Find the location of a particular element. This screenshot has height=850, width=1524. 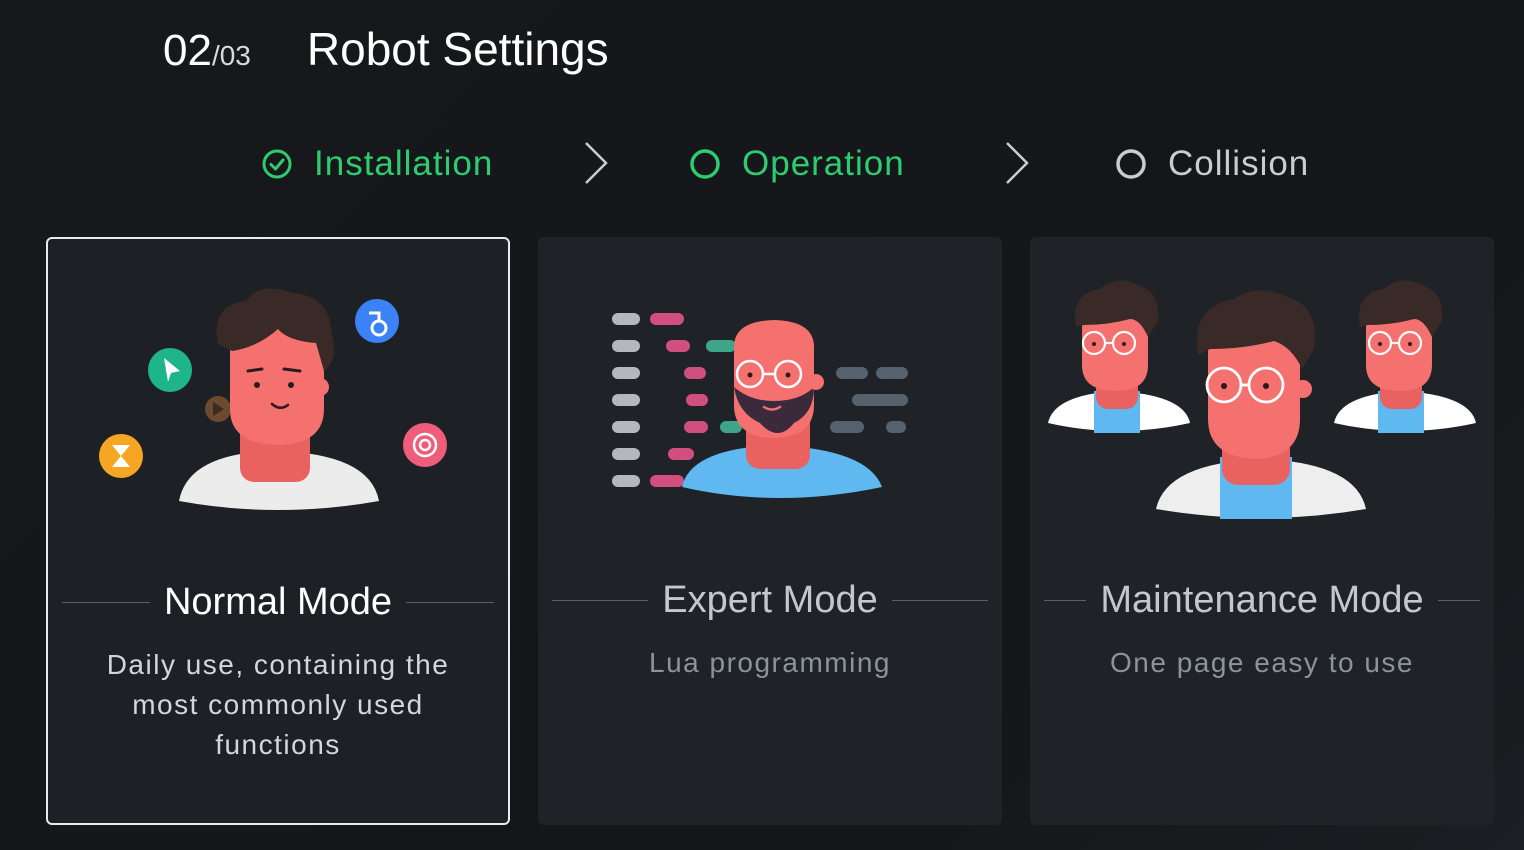

wizard-header: 02 /03 Robot Settings is located at coordinates (386, 52).